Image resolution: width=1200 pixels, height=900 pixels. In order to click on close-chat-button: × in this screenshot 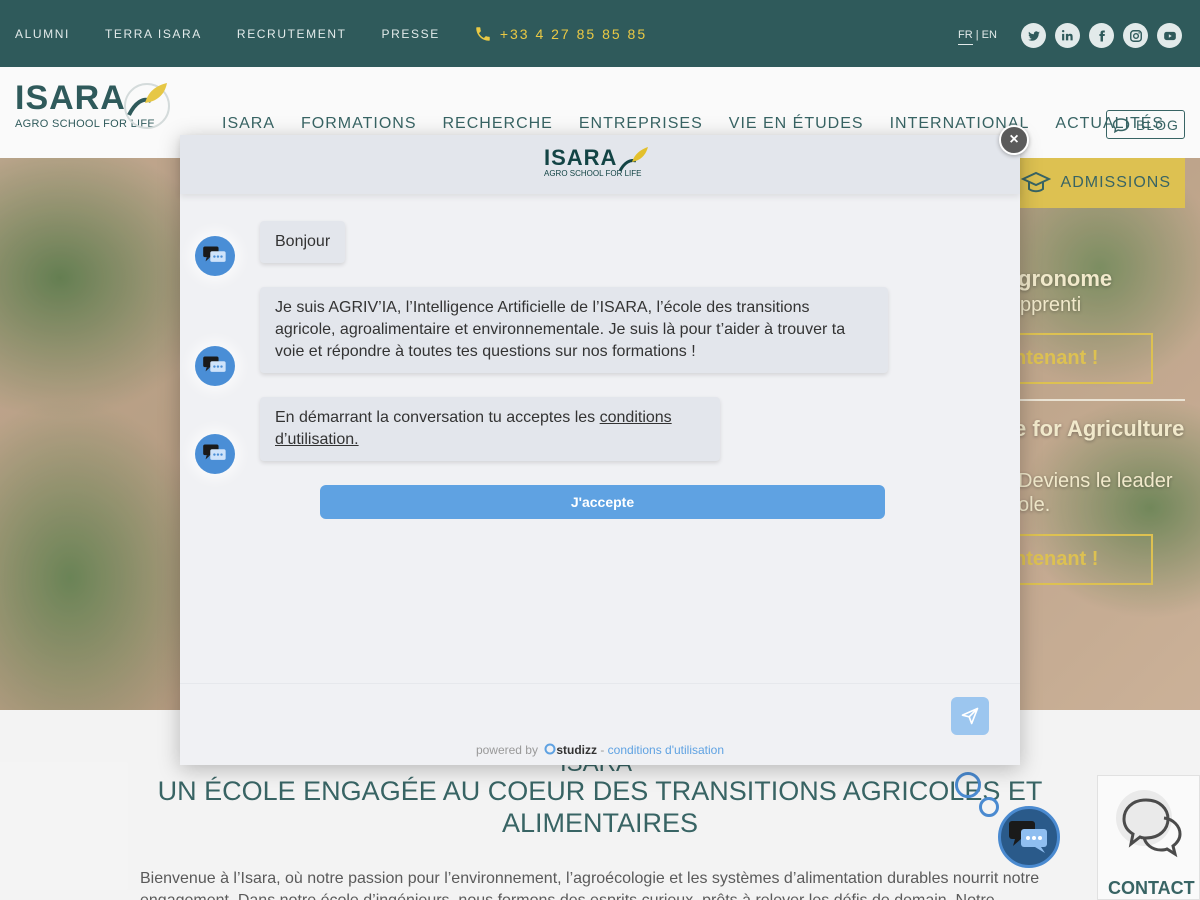, I will do `click(1014, 140)`.